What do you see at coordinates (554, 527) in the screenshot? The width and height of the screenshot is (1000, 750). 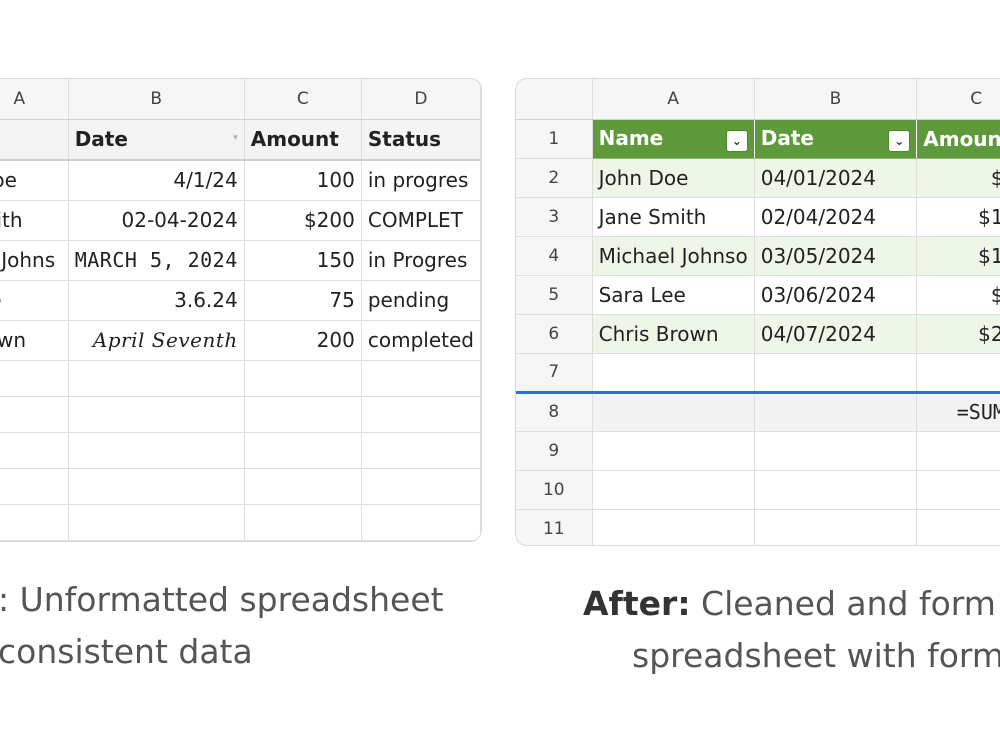 I see `row-number: 11` at bounding box center [554, 527].